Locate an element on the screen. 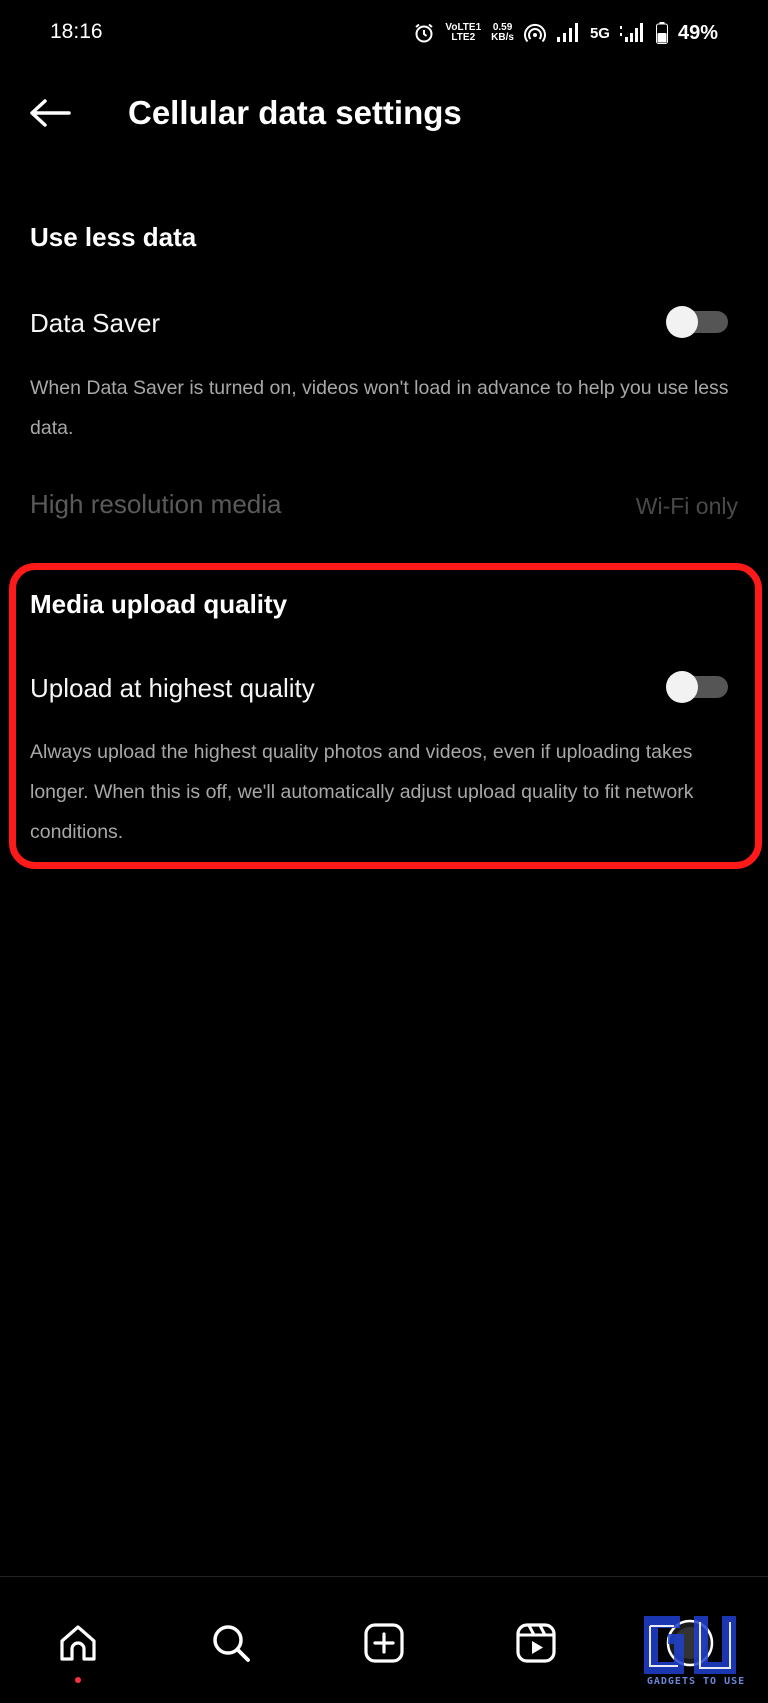 The image size is (768, 1703). back-button is located at coordinates (50, 113).